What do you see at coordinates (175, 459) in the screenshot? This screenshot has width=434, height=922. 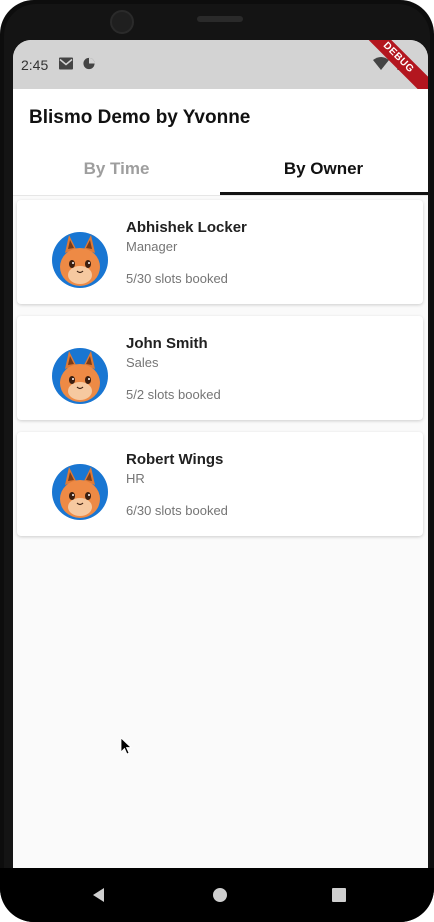 I see `owner-name: Robert Wings` at bounding box center [175, 459].